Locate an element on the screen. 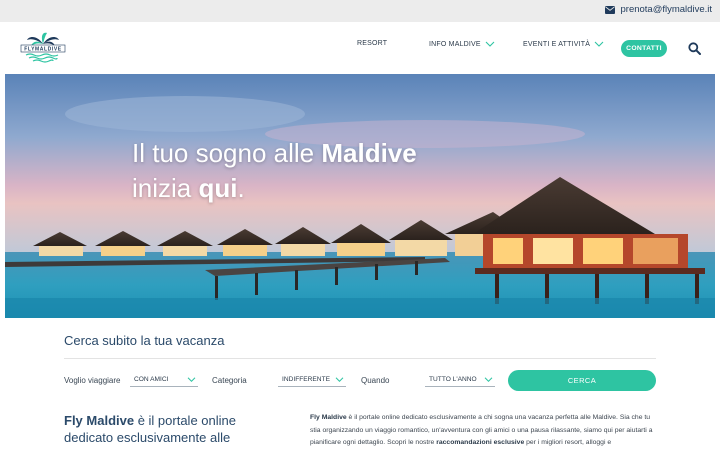 The height and width of the screenshot is (450, 720). intro-paragraph-text2: per i migliori resort, alloggi e is located at coordinates (568, 442).